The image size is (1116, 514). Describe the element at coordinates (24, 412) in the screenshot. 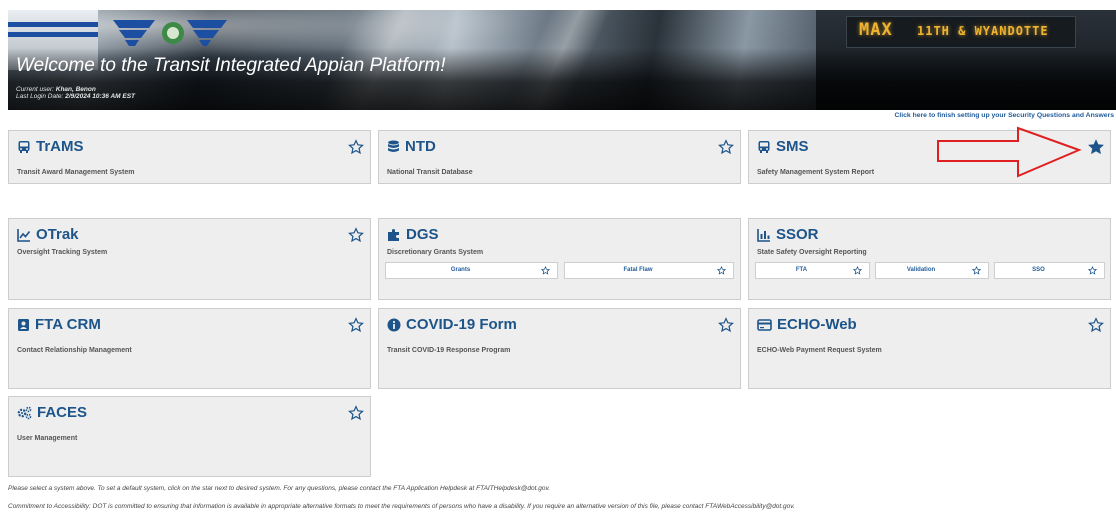

I see `gears-icon` at that location.